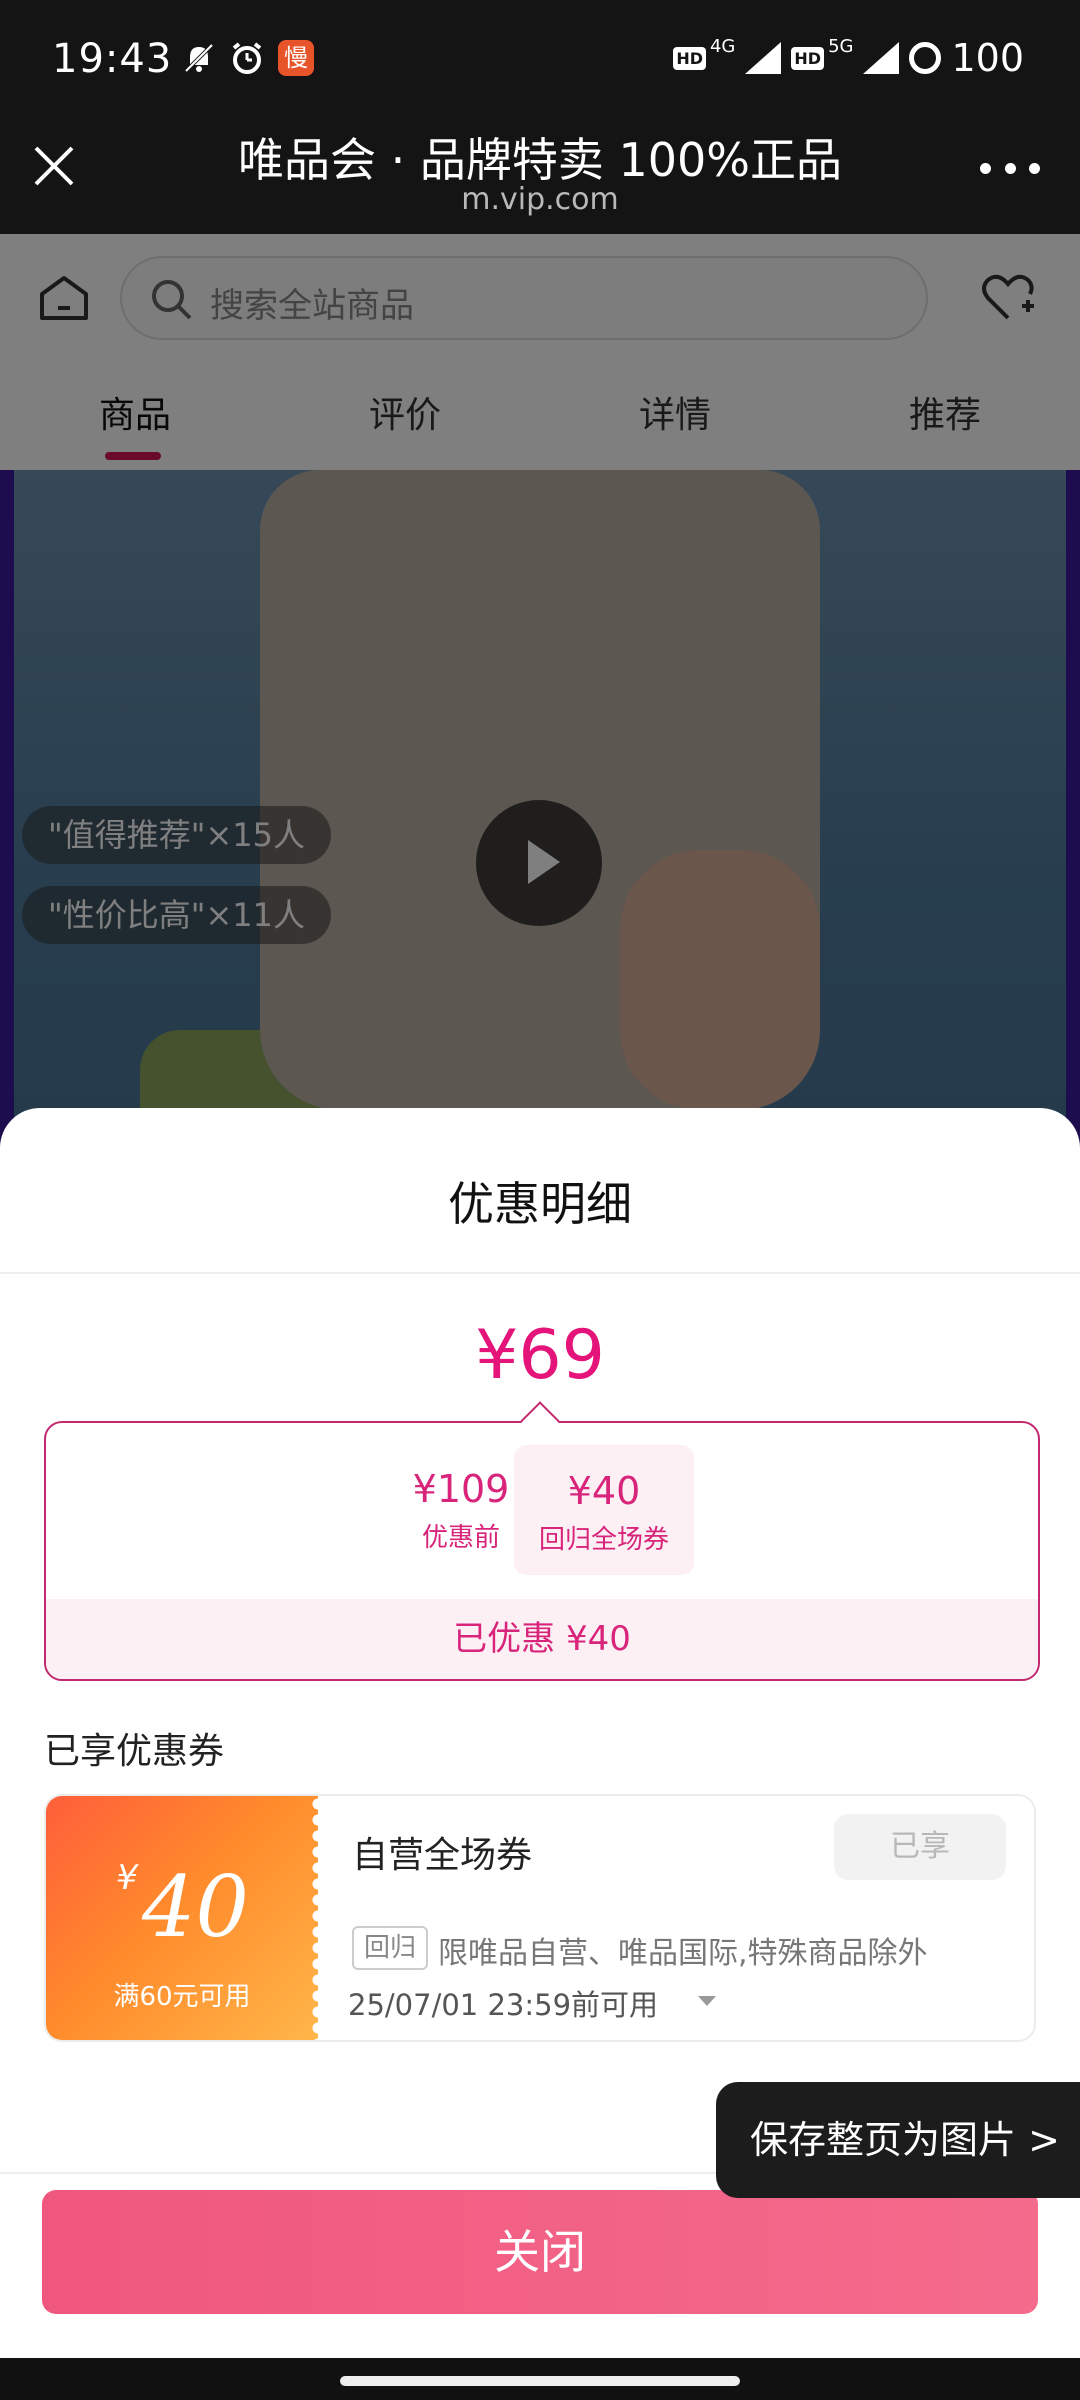 The image size is (1080, 2400). I want to click on page-title: 唯品会 · 品牌特卖 100%正品, so click(540, 160).